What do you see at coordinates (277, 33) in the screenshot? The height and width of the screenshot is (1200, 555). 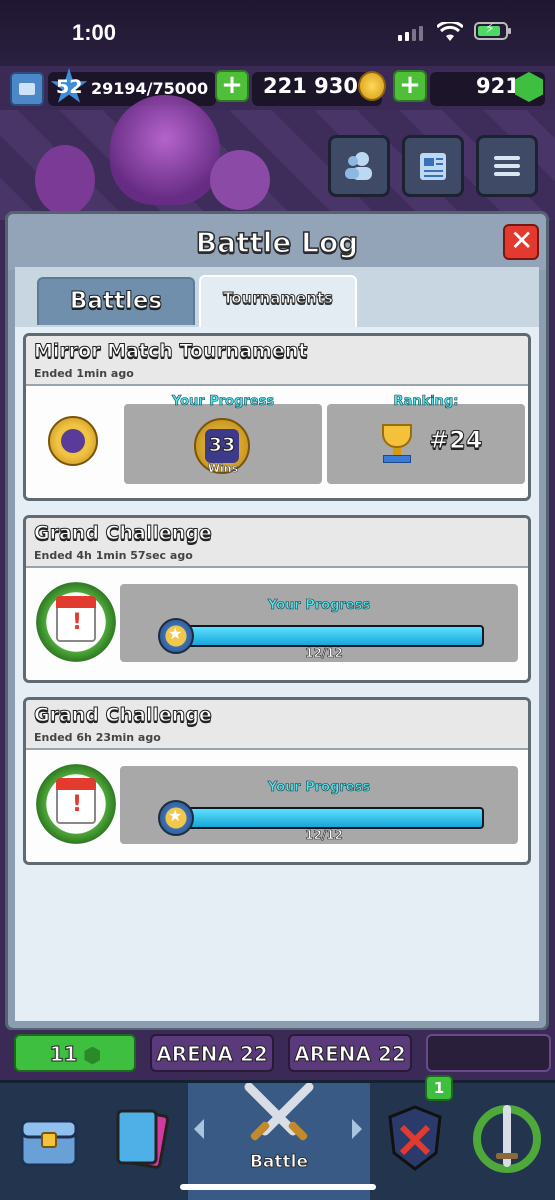 I see `status-bar: 1:00 ⚡` at bounding box center [277, 33].